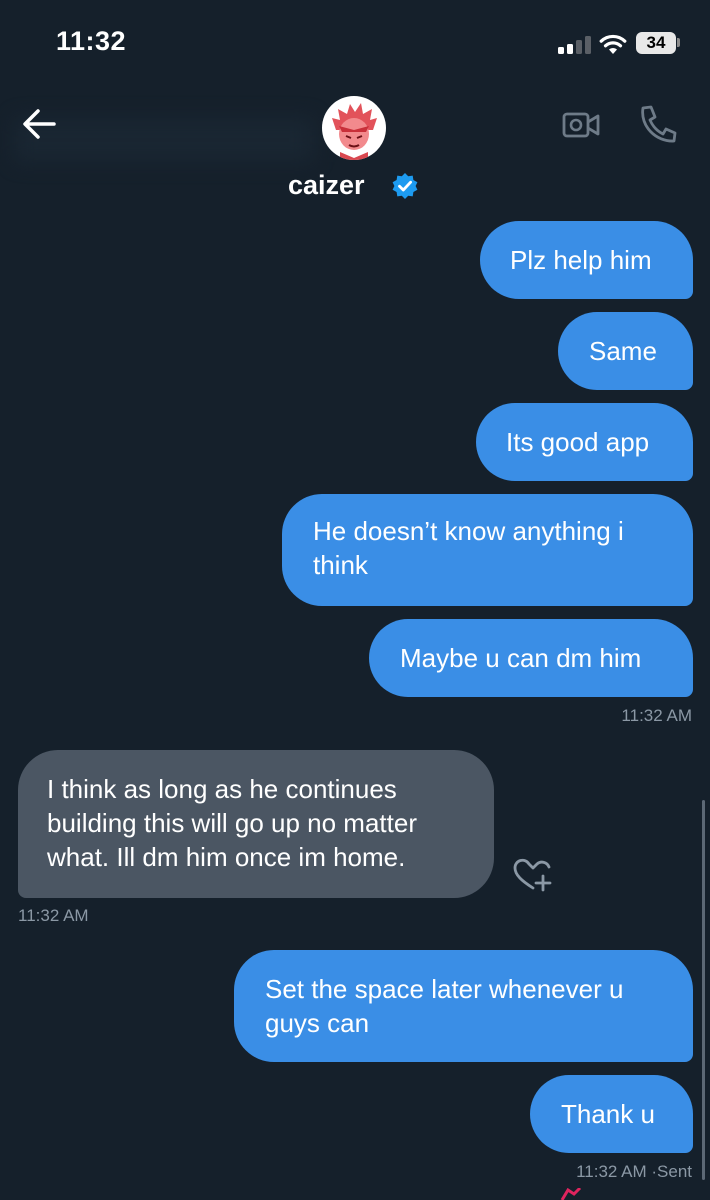  I want to click on sent-message: Its good app, so click(584, 442).